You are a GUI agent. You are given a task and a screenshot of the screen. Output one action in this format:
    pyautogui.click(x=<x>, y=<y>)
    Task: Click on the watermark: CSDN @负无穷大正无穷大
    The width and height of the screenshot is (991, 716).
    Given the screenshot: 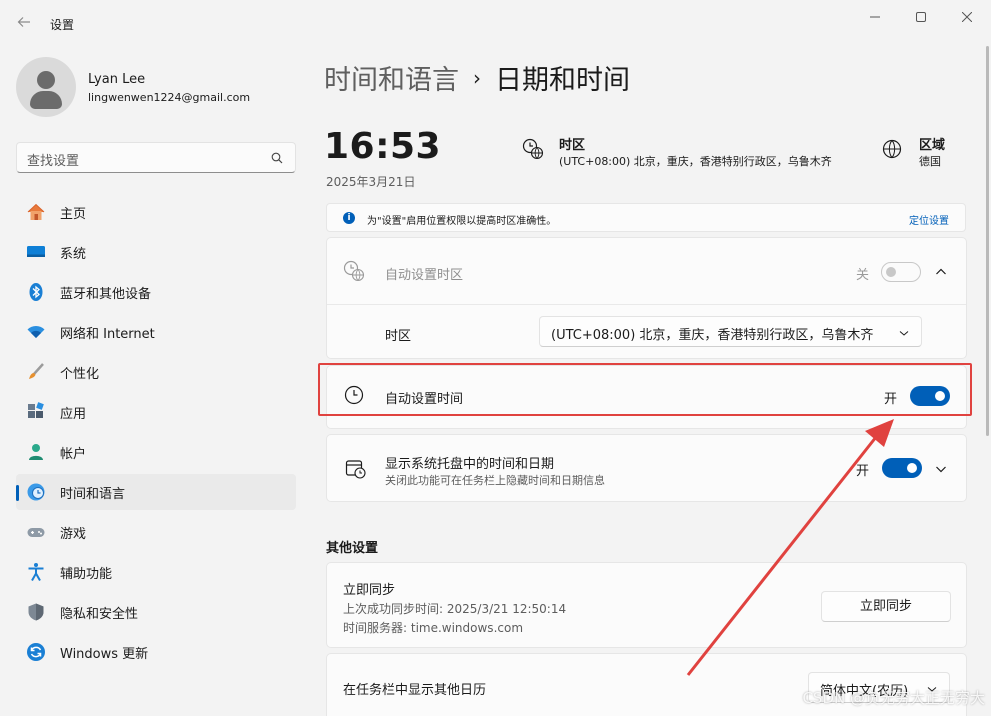 What is the action you would take?
    pyautogui.click(x=893, y=698)
    